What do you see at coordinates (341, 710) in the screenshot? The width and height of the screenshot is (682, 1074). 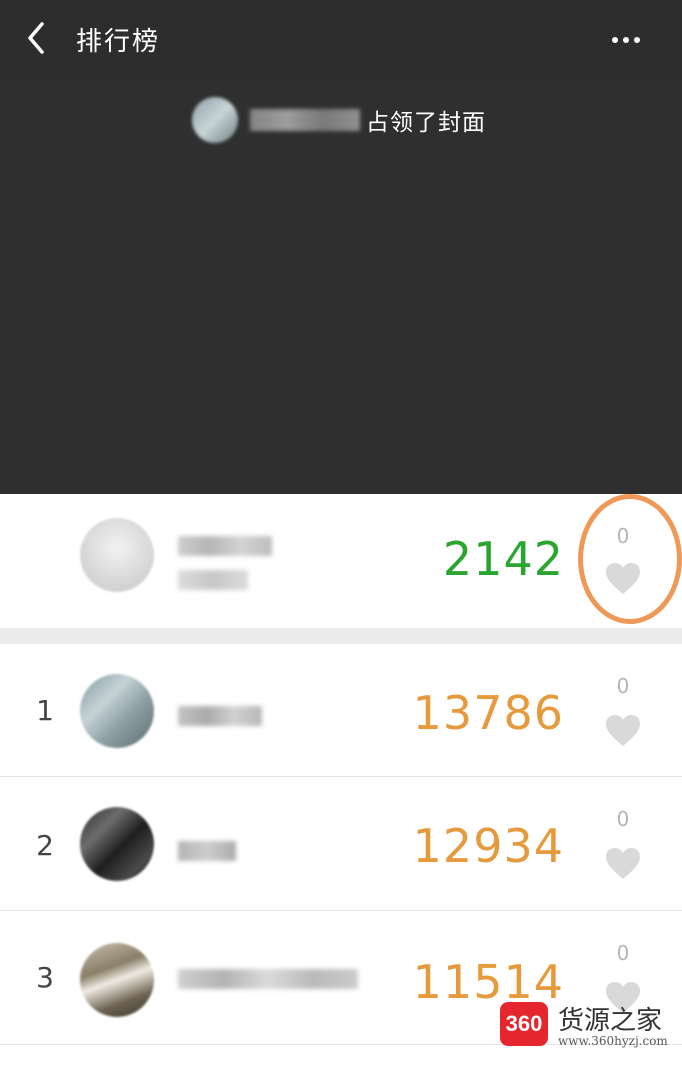 I see `rank-row: 1 13786 0` at bounding box center [341, 710].